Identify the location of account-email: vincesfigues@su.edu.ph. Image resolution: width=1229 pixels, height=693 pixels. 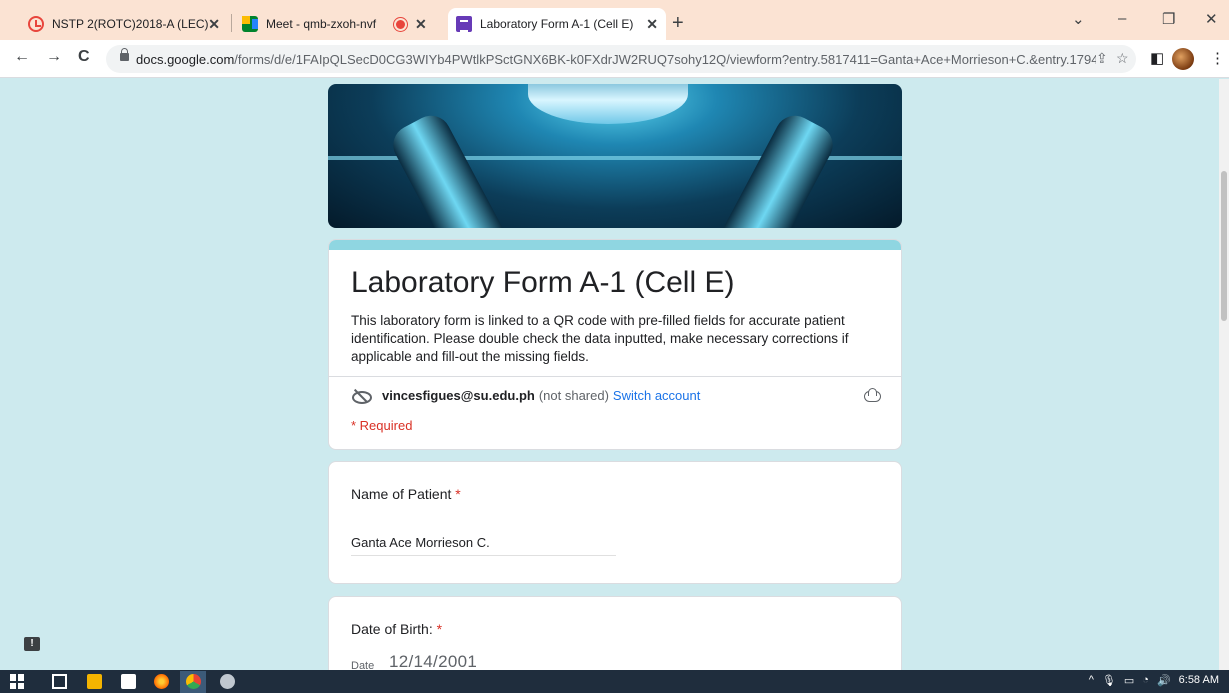
(458, 395).